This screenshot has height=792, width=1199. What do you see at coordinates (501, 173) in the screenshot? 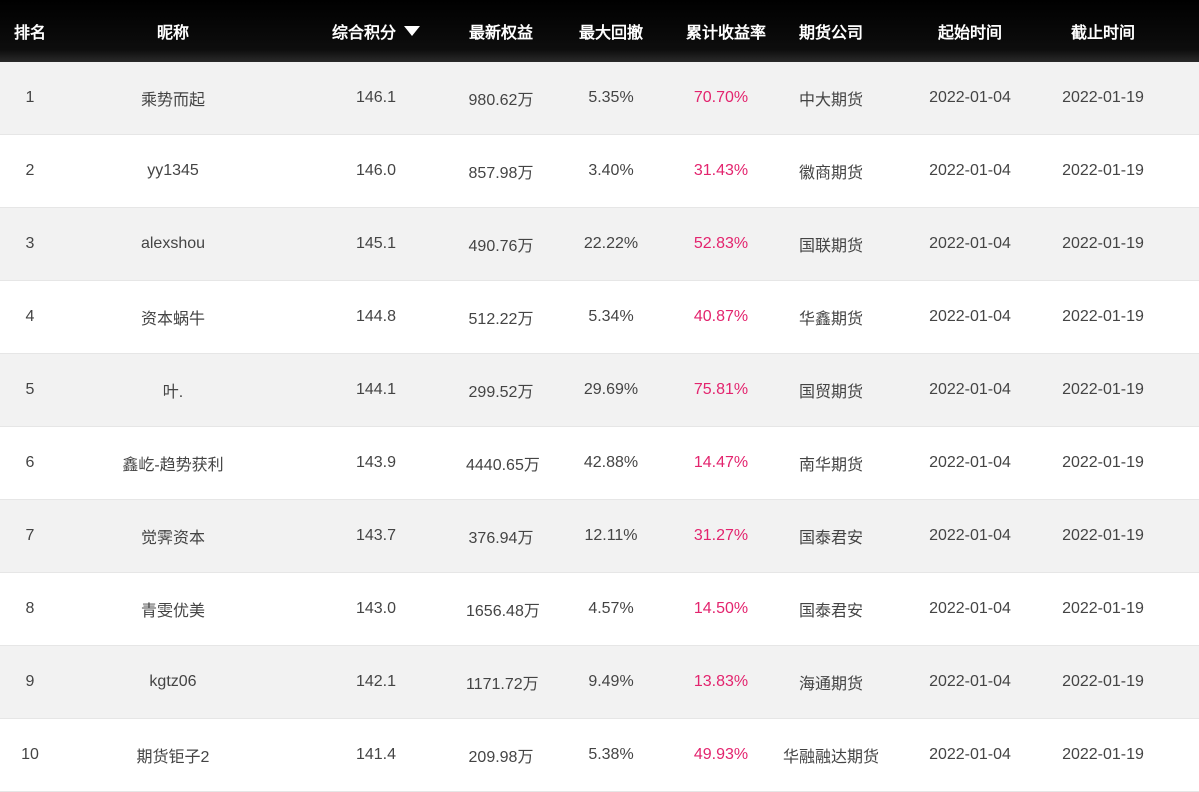
I see `equity-cell: 857.98万` at bounding box center [501, 173].